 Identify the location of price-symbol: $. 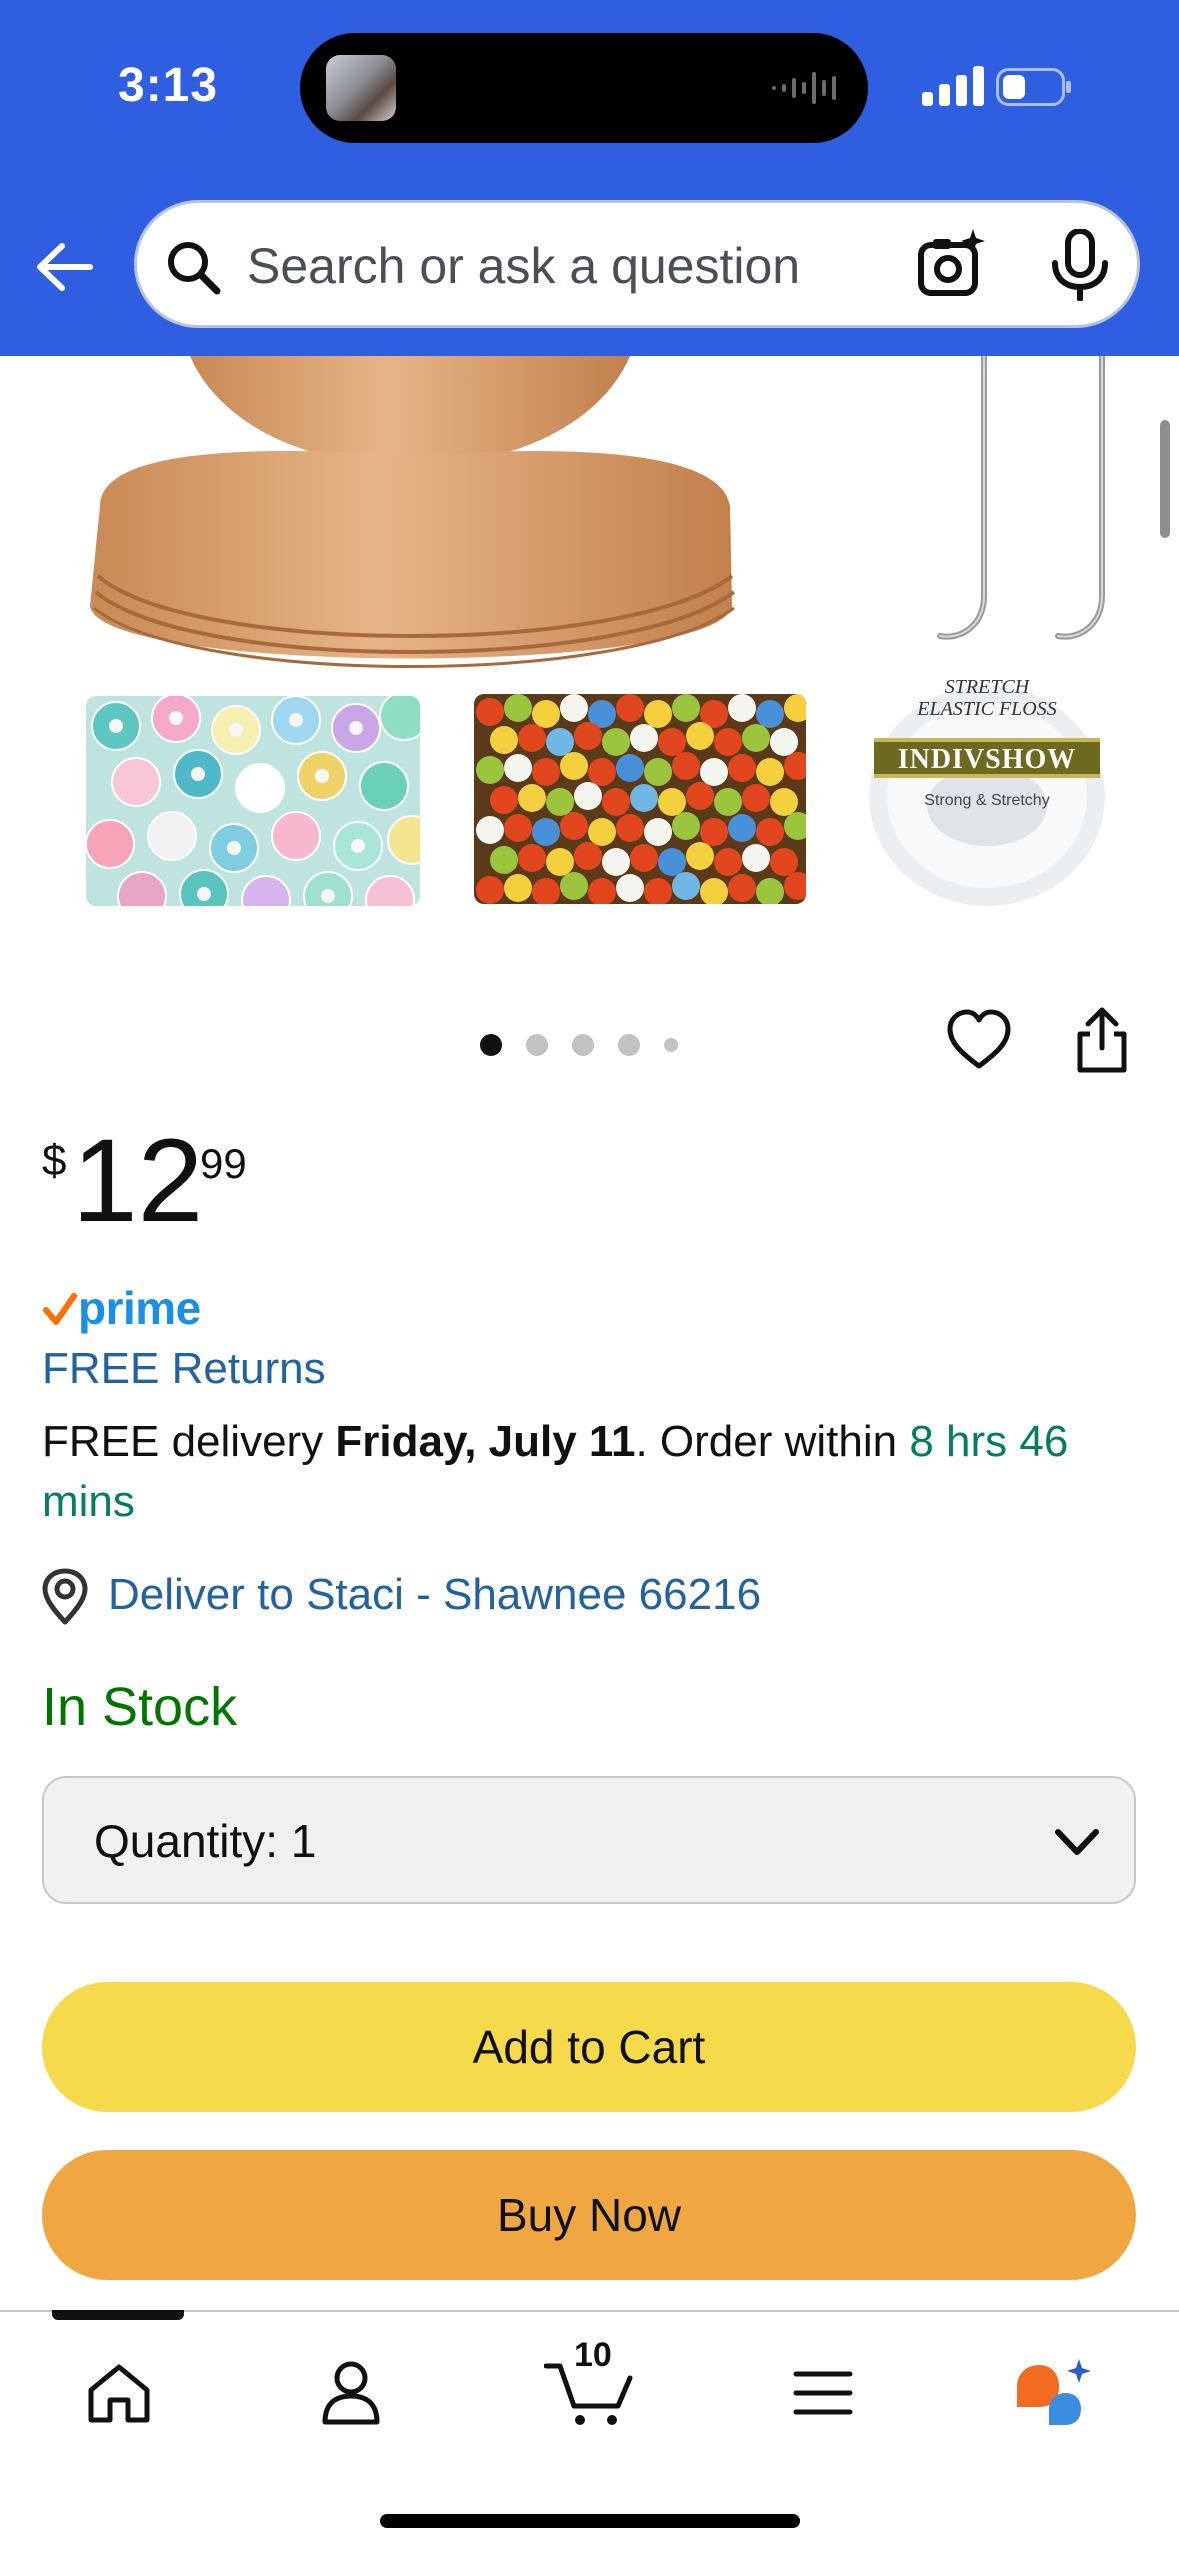
(54, 1160).